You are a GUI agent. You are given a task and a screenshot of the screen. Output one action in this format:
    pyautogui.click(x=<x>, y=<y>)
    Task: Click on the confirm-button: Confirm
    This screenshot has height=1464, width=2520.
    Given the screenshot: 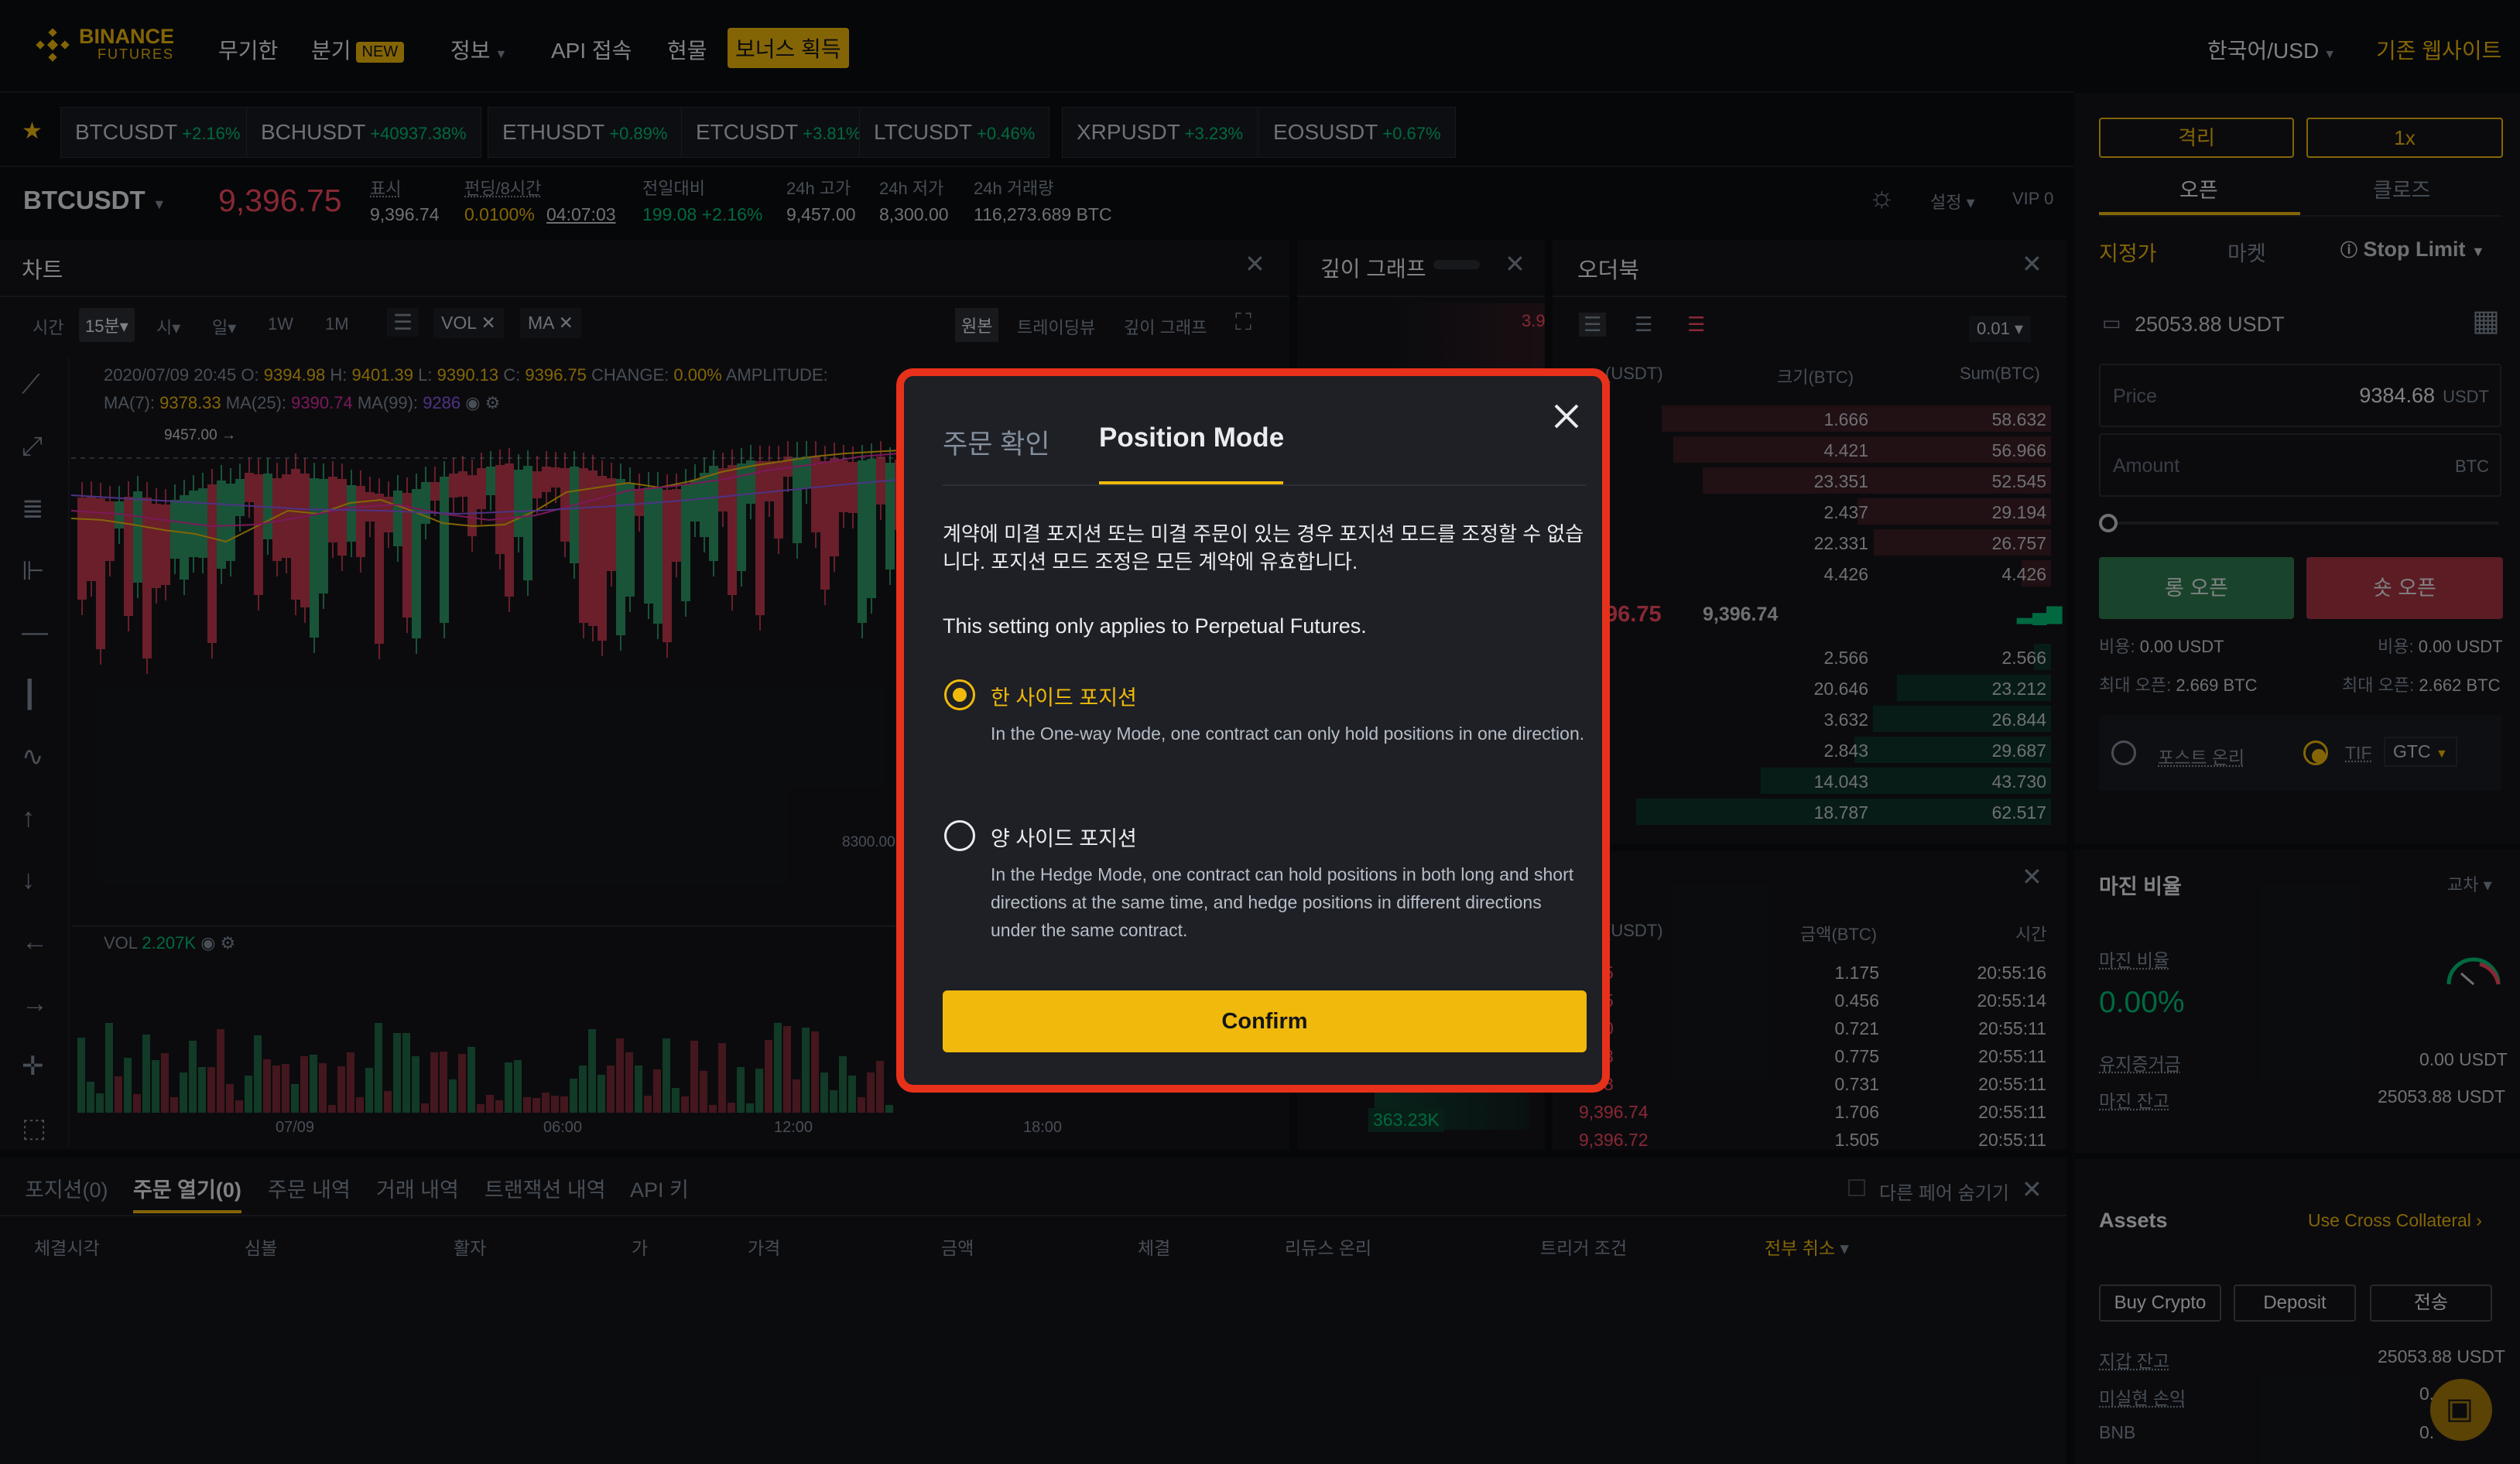 What is the action you would take?
    pyautogui.click(x=1265, y=1021)
    